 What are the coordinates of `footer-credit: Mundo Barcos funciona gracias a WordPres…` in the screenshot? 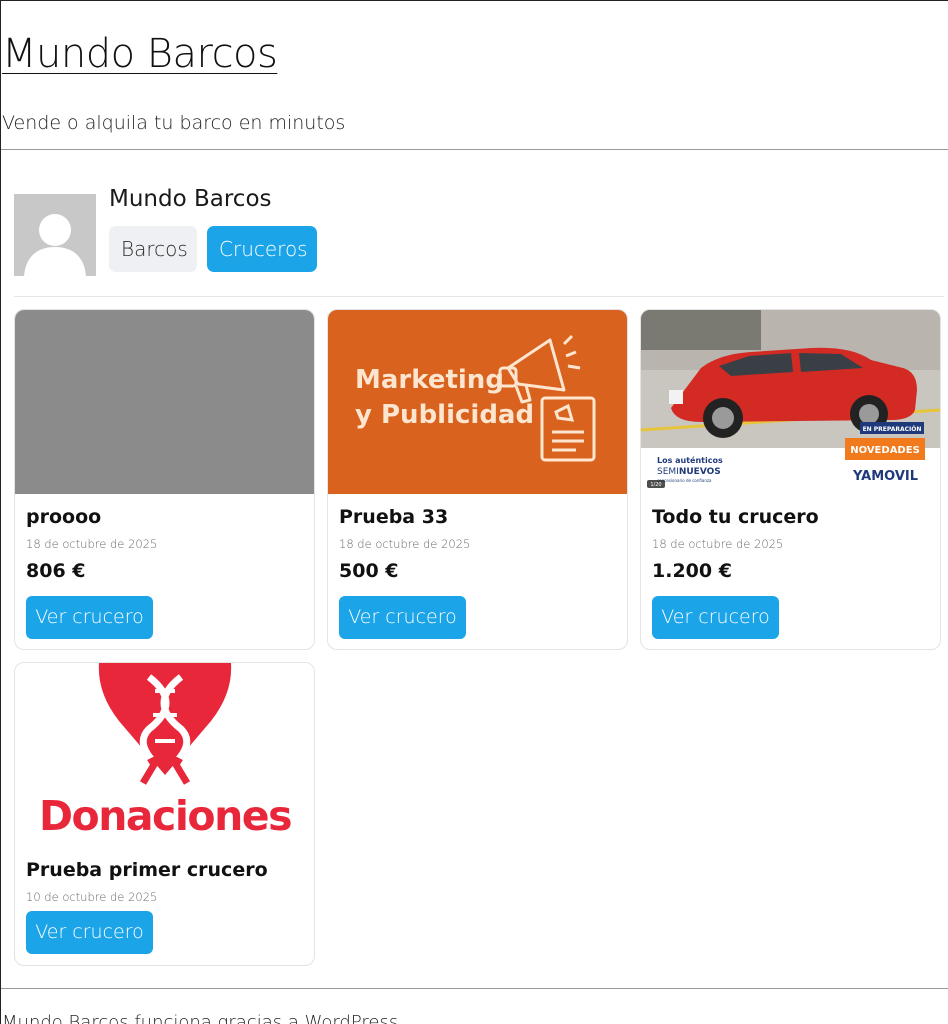 It's located at (200, 1018).